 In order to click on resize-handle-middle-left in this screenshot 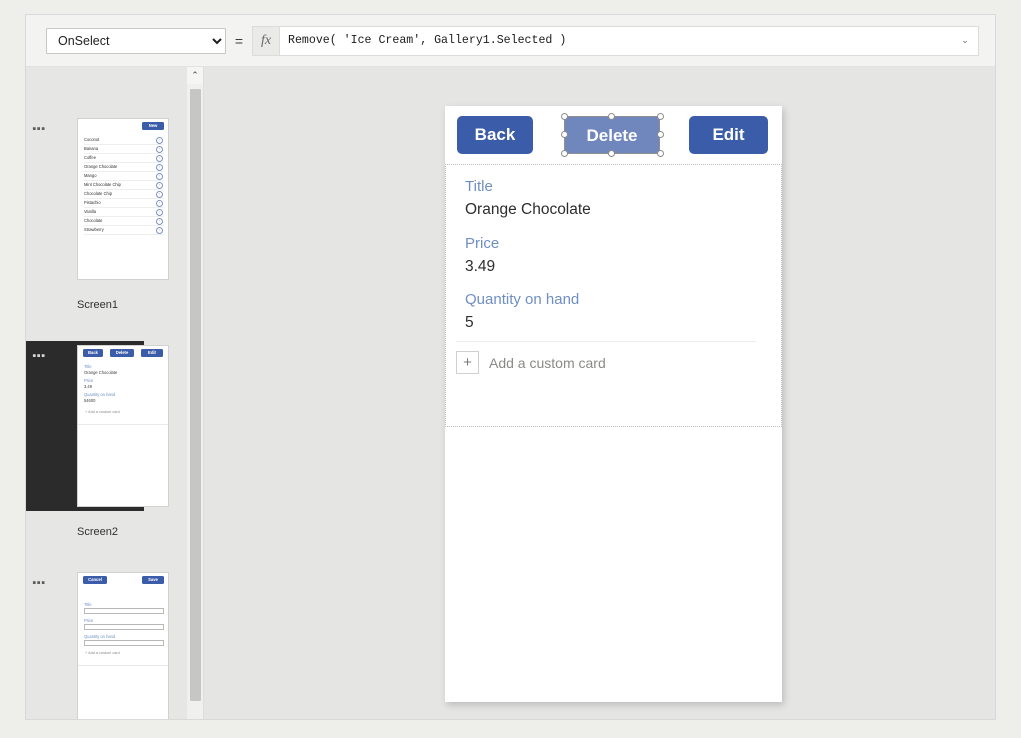, I will do `click(564, 134)`.